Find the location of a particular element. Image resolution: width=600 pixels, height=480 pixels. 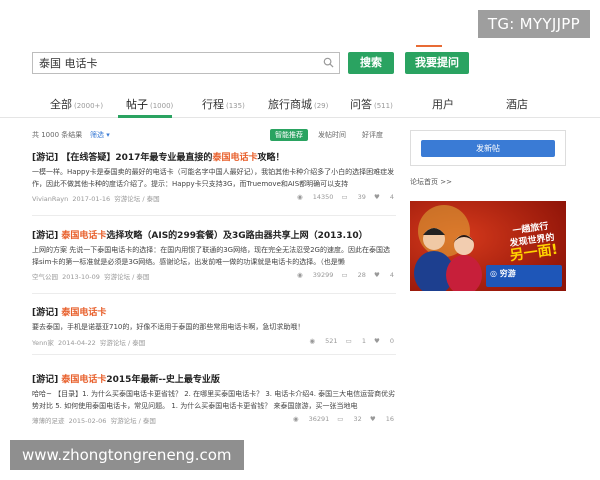

result-count: 共 1000 条结果 is located at coordinates (57, 135).